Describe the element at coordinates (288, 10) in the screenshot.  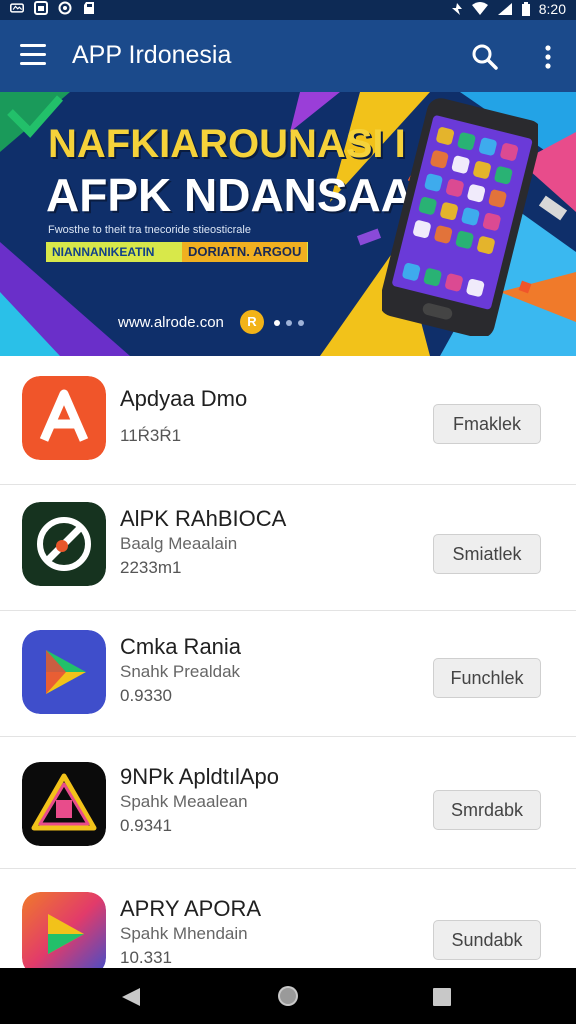
I see `status-bar: 8:20` at that location.